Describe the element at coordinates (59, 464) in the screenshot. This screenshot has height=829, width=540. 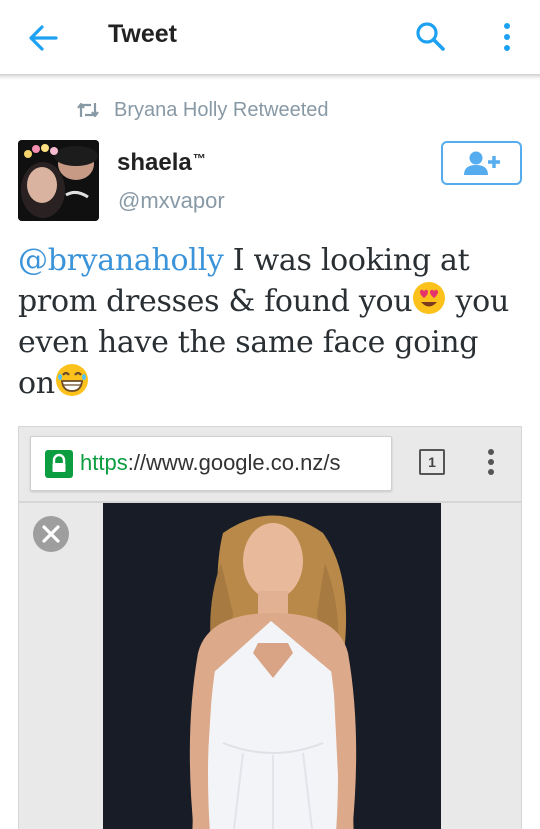
I see `lock-icon` at that location.